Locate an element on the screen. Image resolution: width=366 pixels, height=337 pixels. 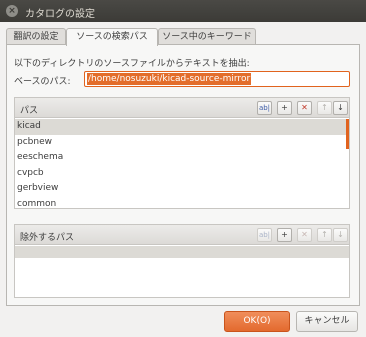
scroll-indicator is located at coordinates (347, 134).